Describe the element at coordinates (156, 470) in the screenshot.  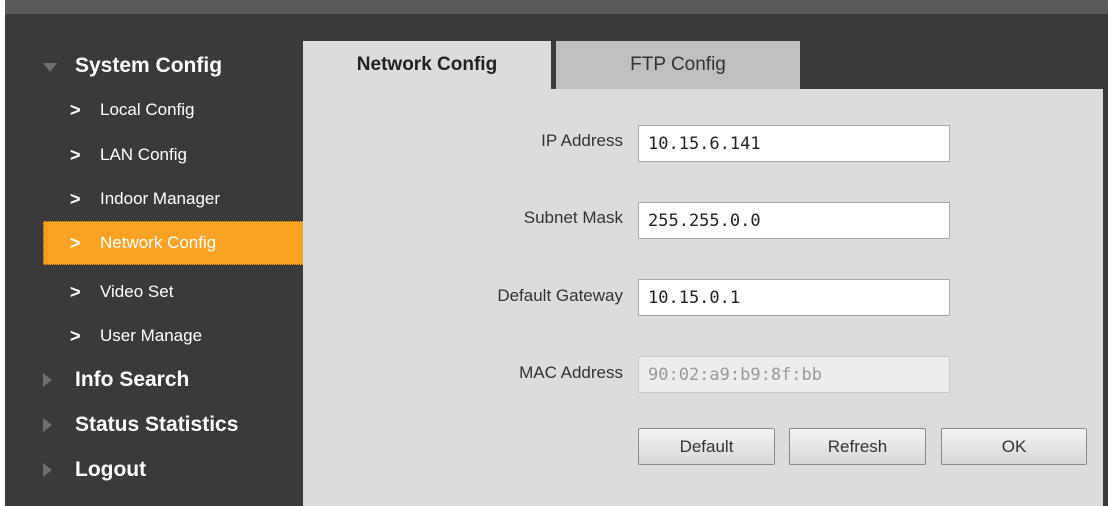
I see `sidebar-section-logout: Logout` at that location.